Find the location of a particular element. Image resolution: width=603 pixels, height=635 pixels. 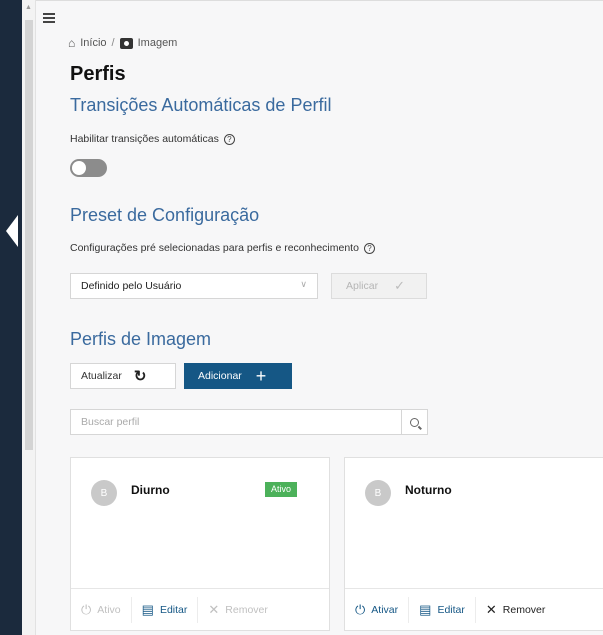

active-badge: Ativo is located at coordinates (281, 489).